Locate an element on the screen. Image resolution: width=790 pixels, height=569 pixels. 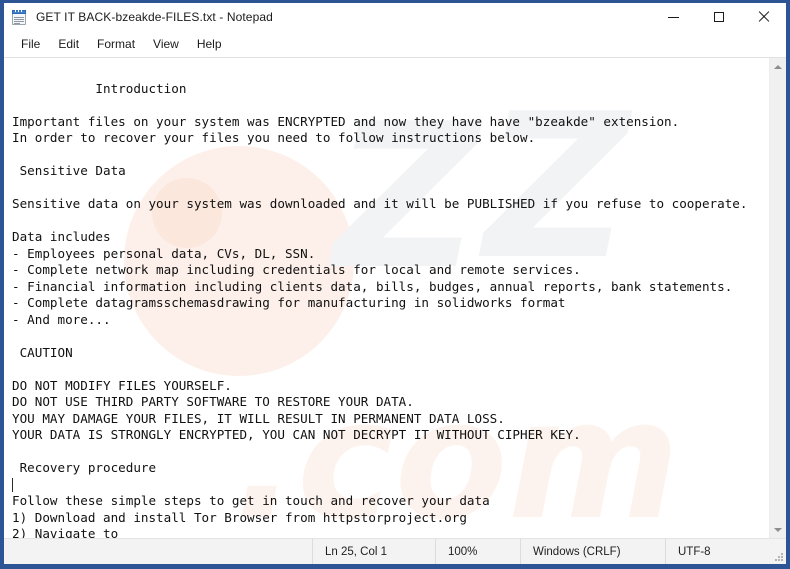
close-icon is located at coordinates (764, 17).